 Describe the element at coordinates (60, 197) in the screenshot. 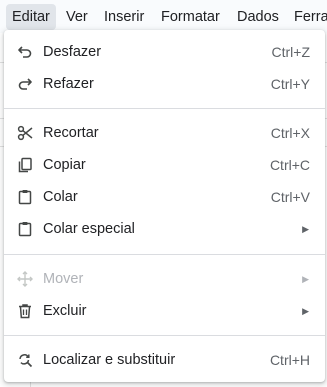

I see `menu-item-label: Colar` at that location.